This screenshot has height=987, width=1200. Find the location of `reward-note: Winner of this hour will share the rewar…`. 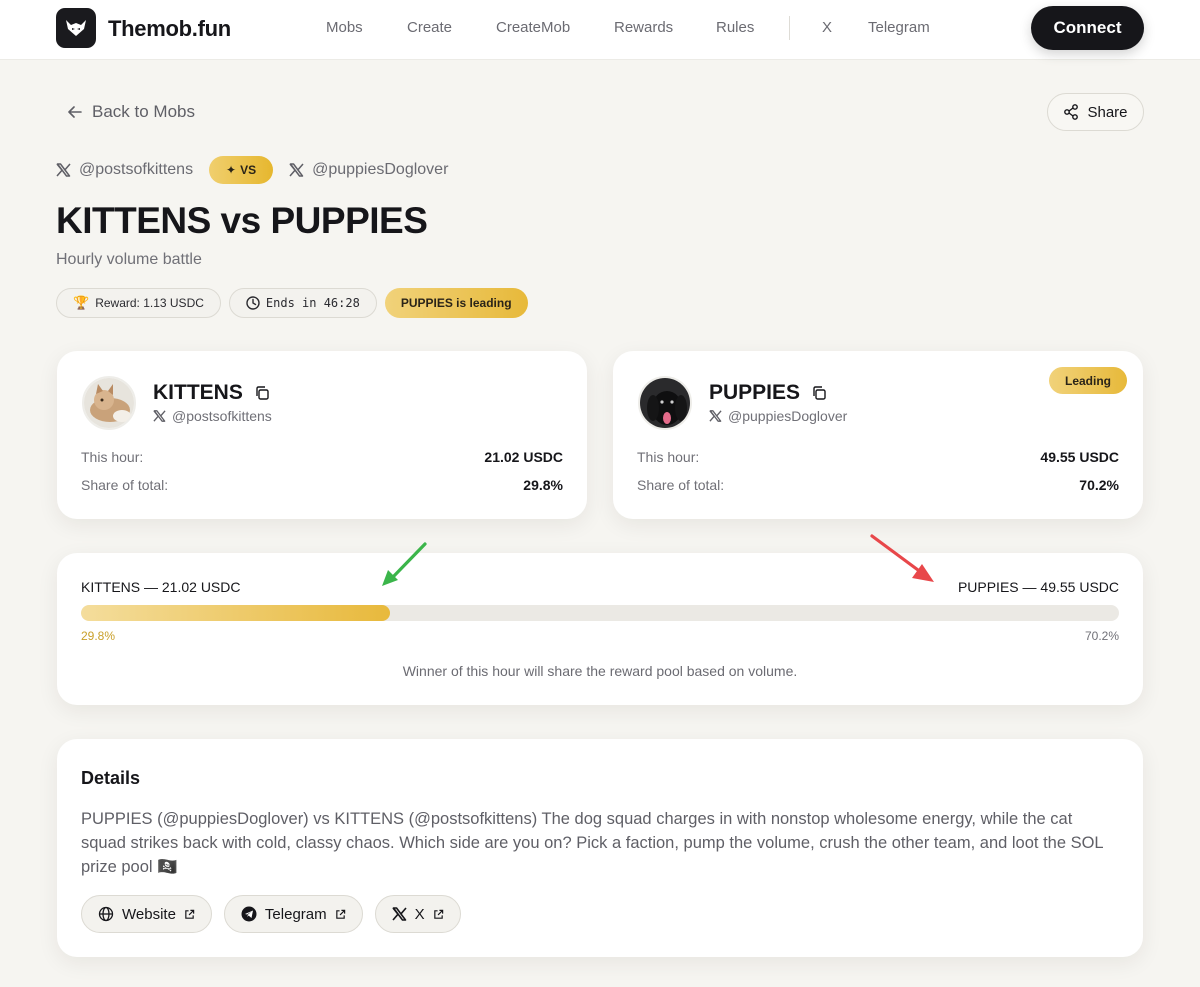

reward-note: Winner of this hour will share the rewar… is located at coordinates (600, 671).